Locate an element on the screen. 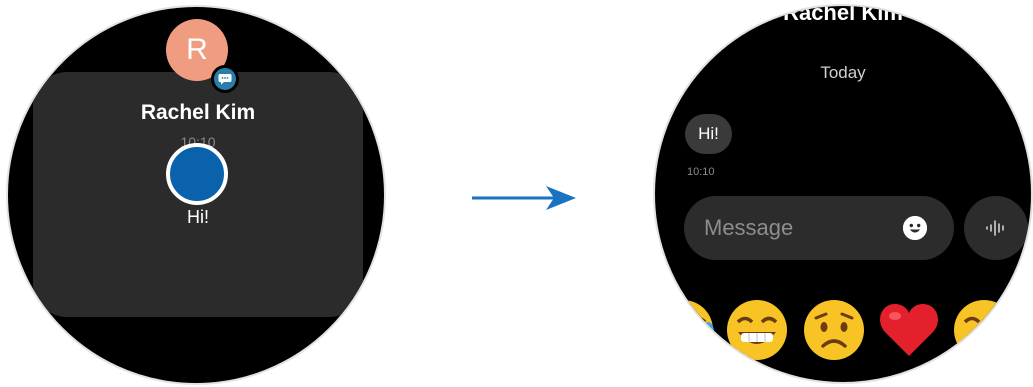 The image size is (1033, 387). message-time: 10:10 is located at coordinates (701, 172).